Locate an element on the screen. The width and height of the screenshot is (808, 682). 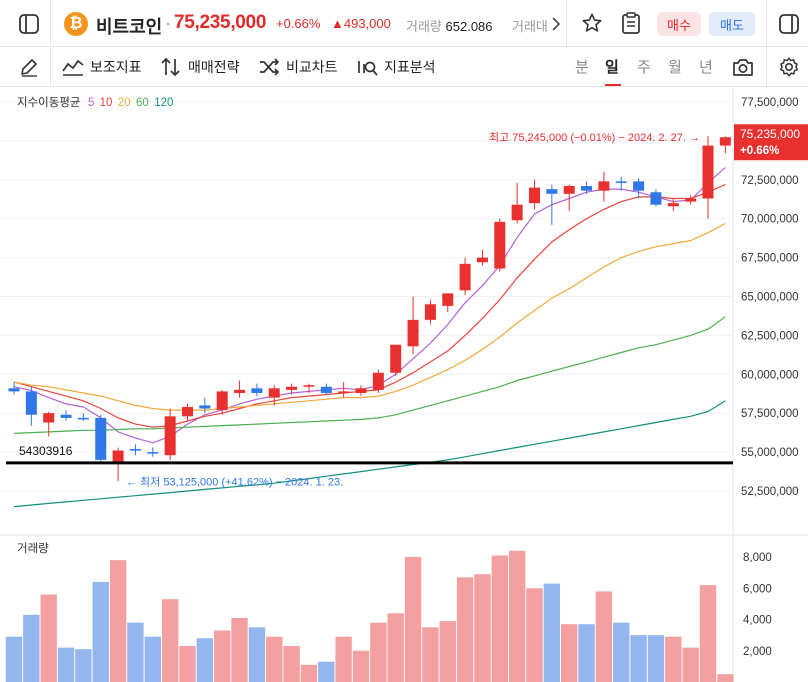
compare-button: 비교차트 is located at coordinates (298, 67).